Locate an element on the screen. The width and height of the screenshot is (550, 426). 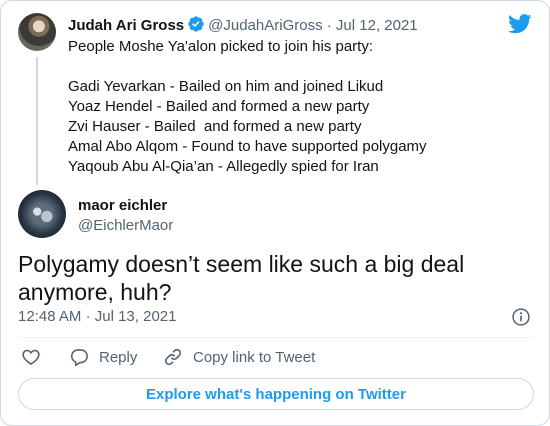
like-button is located at coordinates (31, 357).